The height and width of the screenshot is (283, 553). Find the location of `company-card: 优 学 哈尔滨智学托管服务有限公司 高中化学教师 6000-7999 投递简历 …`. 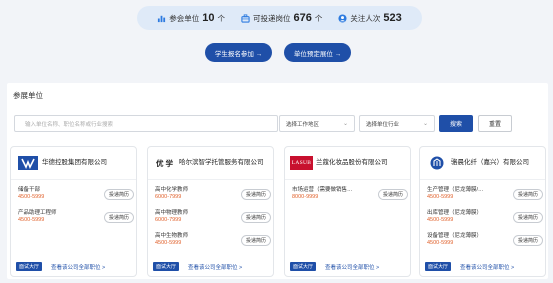

company-card: 优 学 哈尔滨智学托管服务有限公司 高中化学教师 6000-7999 投递简历 … is located at coordinates (210, 211).